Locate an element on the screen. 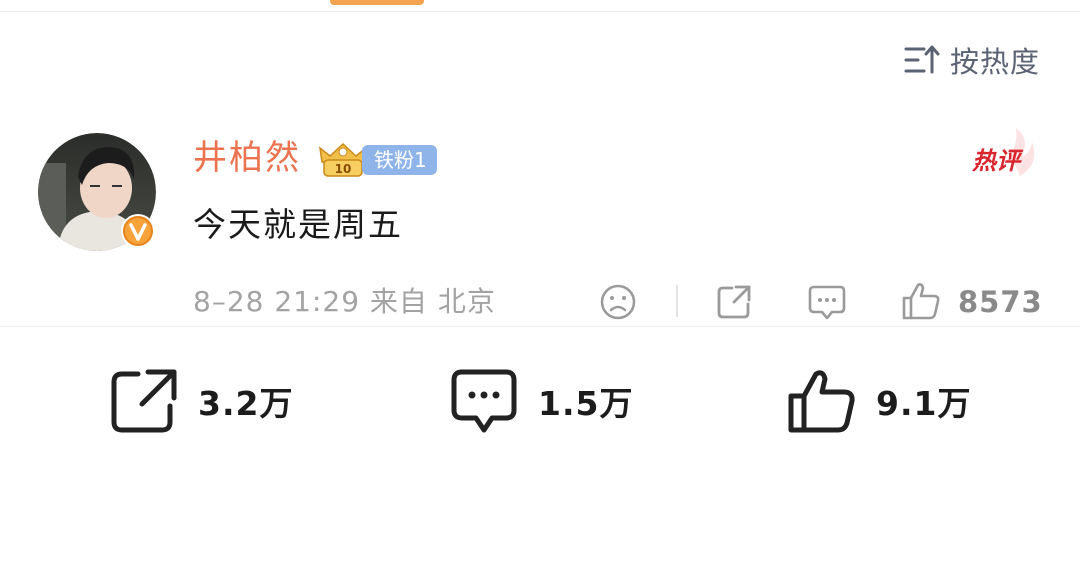 This screenshot has height=567, width=1080. like-count: 9.1万 is located at coordinates (924, 403).